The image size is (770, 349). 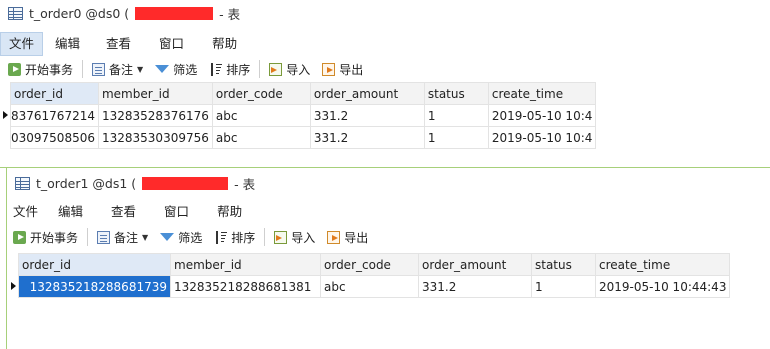 What do you see at coordinates (385, 12) in the screenshot?
I see `window-title-bar: t_order0 @ds0 ( - 表` at bounding box center [385, 12].